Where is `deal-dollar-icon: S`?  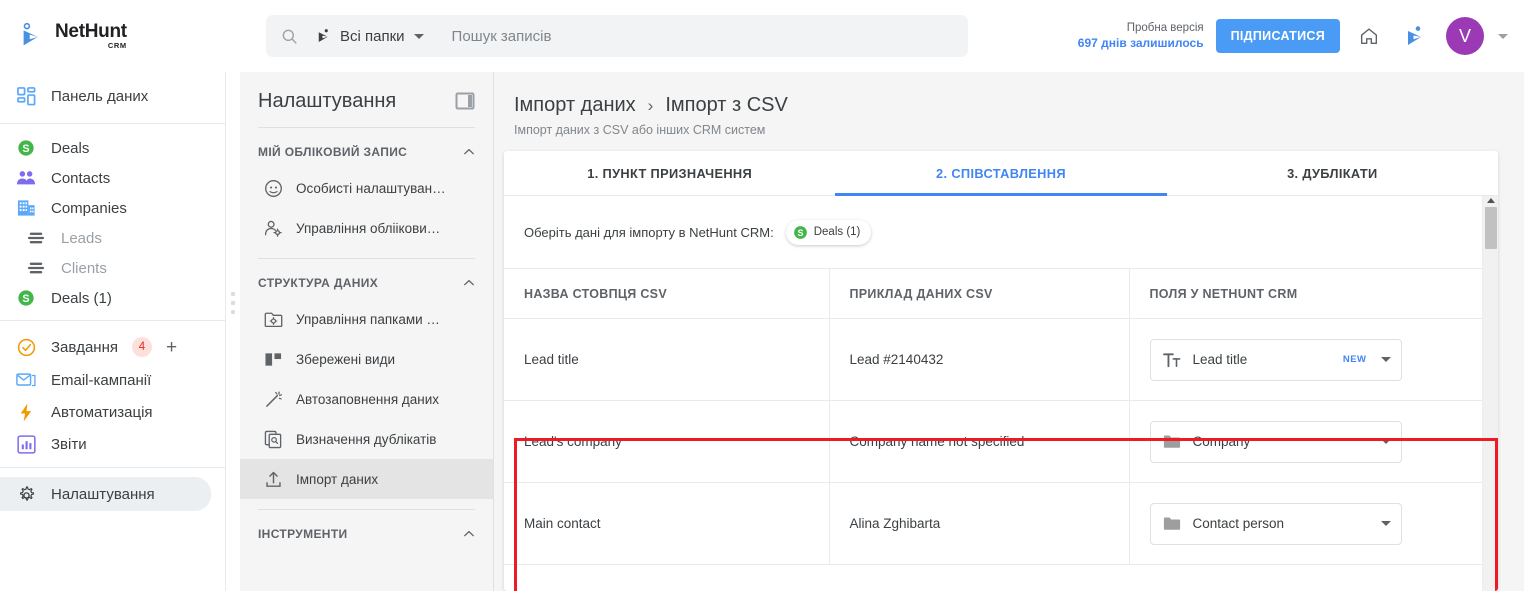
deal-dollar-icon: S is located at coordinates (800, 232).